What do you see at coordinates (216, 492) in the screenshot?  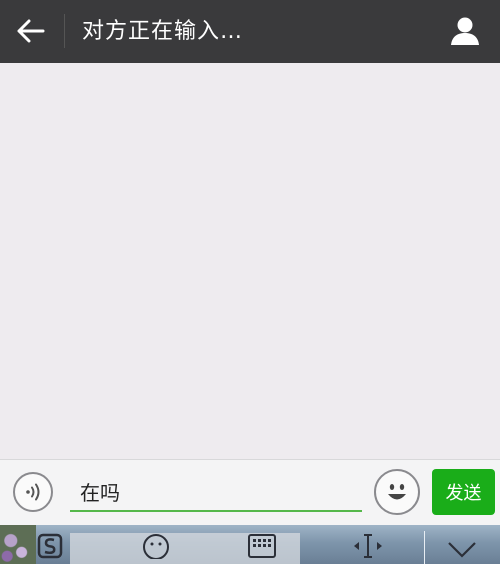 I see `message-input` at bounding box center [216, 492].